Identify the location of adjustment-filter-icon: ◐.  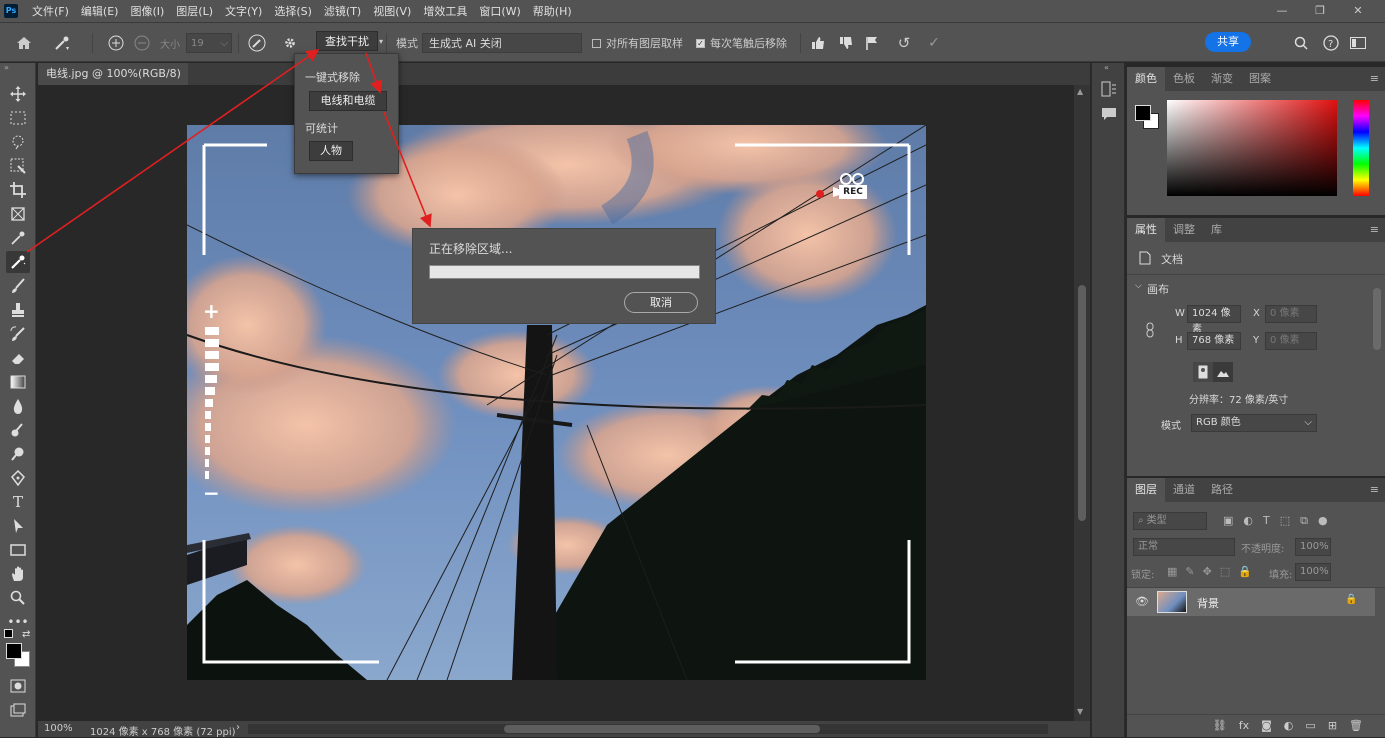
(1248, 521).